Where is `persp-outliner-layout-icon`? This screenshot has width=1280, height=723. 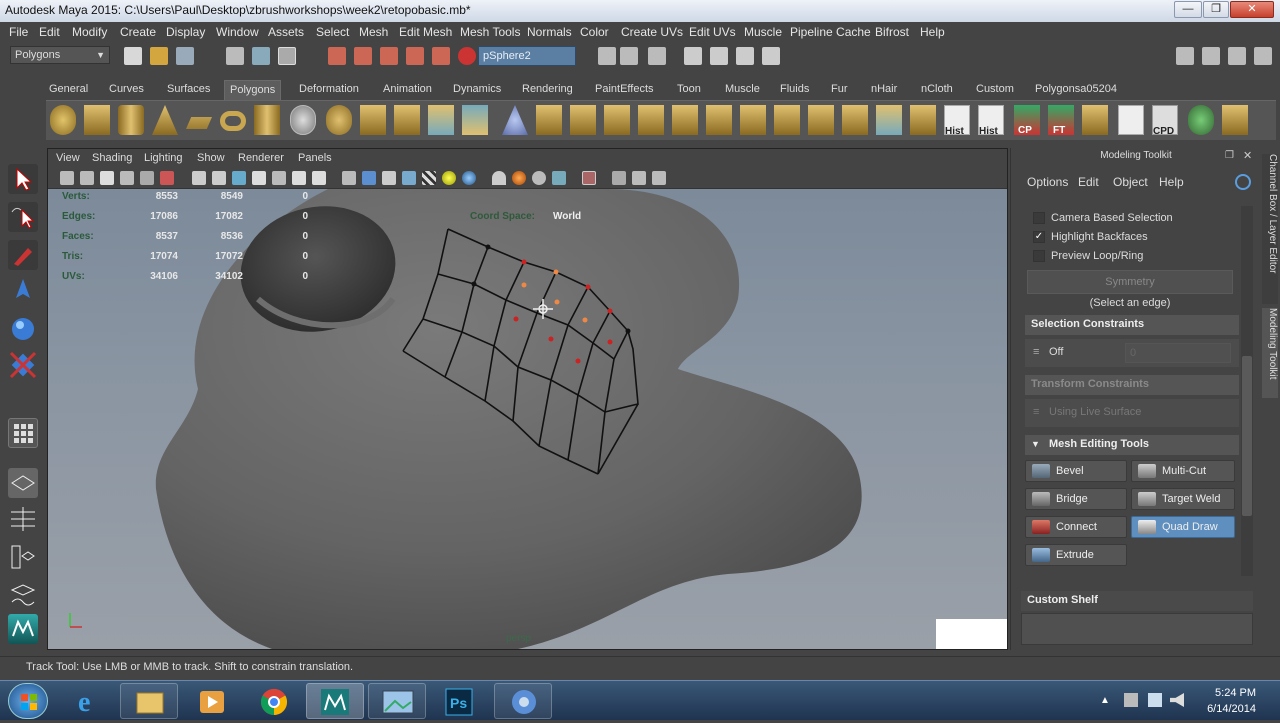
persp-outliner-layout-icon is located at coordinates (23, 557).